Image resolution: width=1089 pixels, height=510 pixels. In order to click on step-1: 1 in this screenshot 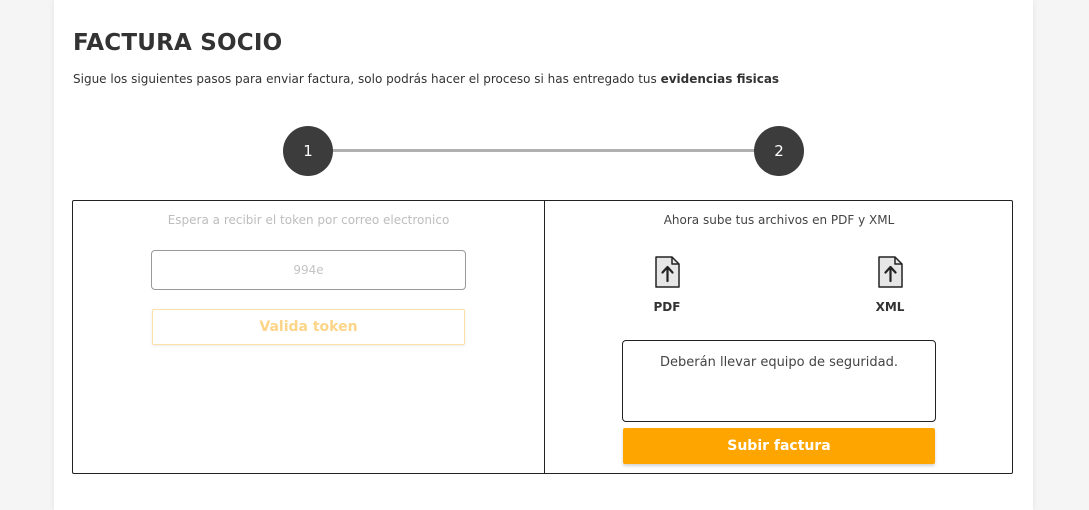, I will do `click(308, 151)`.